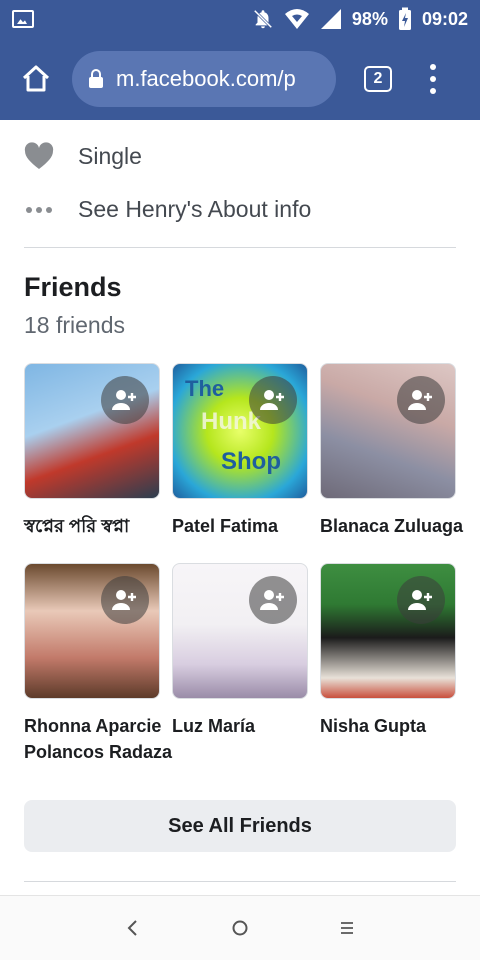 The image size is (480, 960). What do you see at coordinates (388, 726) in the screenshot?
I see `friend-name: Nisha Gupta` at bounding box center [388, 726].